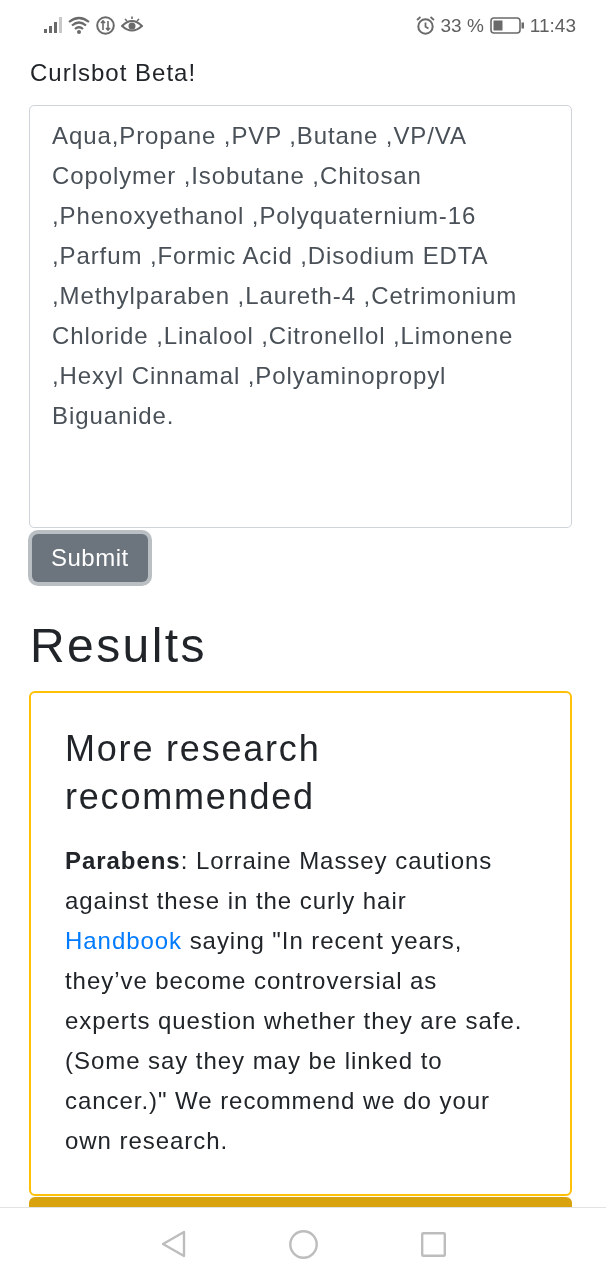 This screenshot has width=606, height=1280. What do you see at coordinates (193, 773) in the screenshot?
I see `card-title: More research recommended` at bounding box center [193, 773].